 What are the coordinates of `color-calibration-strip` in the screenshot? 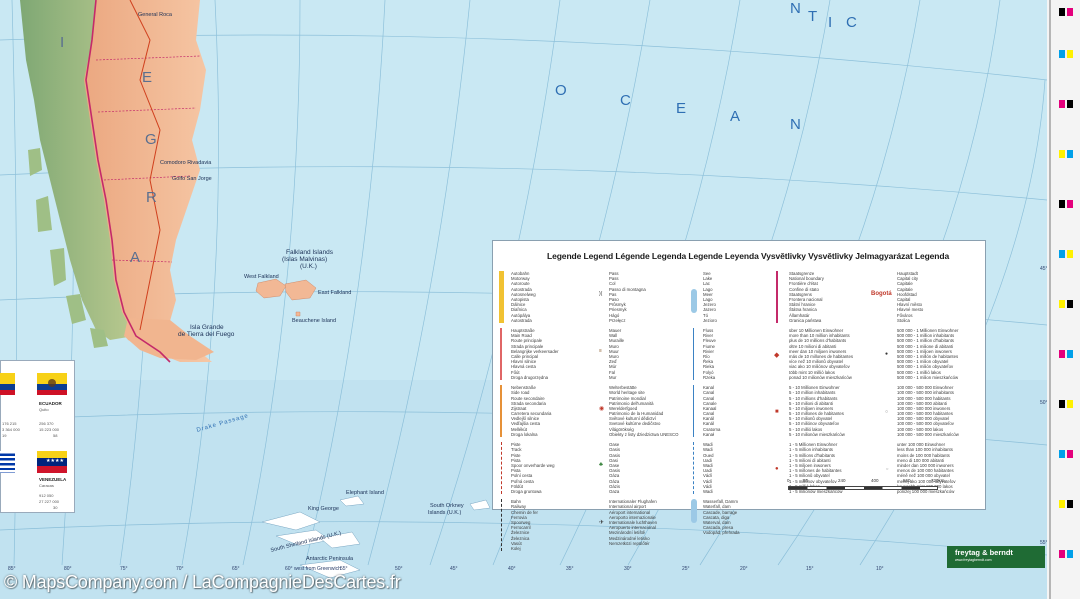 It's located at (1063, 299).